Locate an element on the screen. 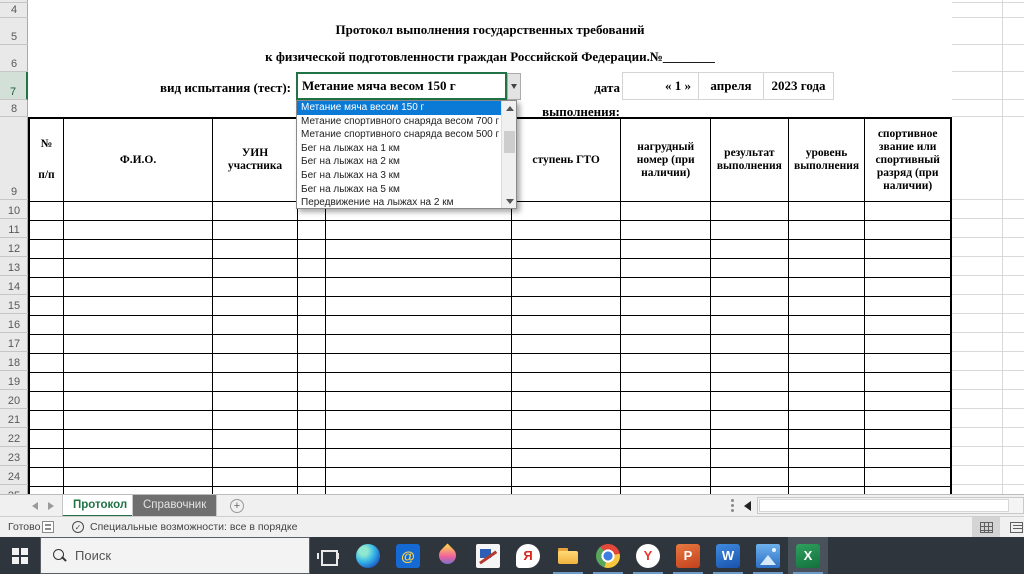 This screenshot has width=1024, height=574. hscroll-thumb is located at coordinates (884, 505).